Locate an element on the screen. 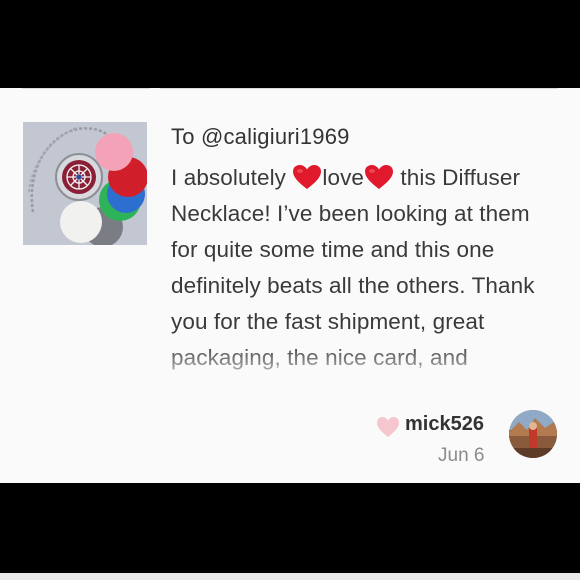 This screenshot has width=580, height=580. product-thumbnail is located at coordinates (85, 183).